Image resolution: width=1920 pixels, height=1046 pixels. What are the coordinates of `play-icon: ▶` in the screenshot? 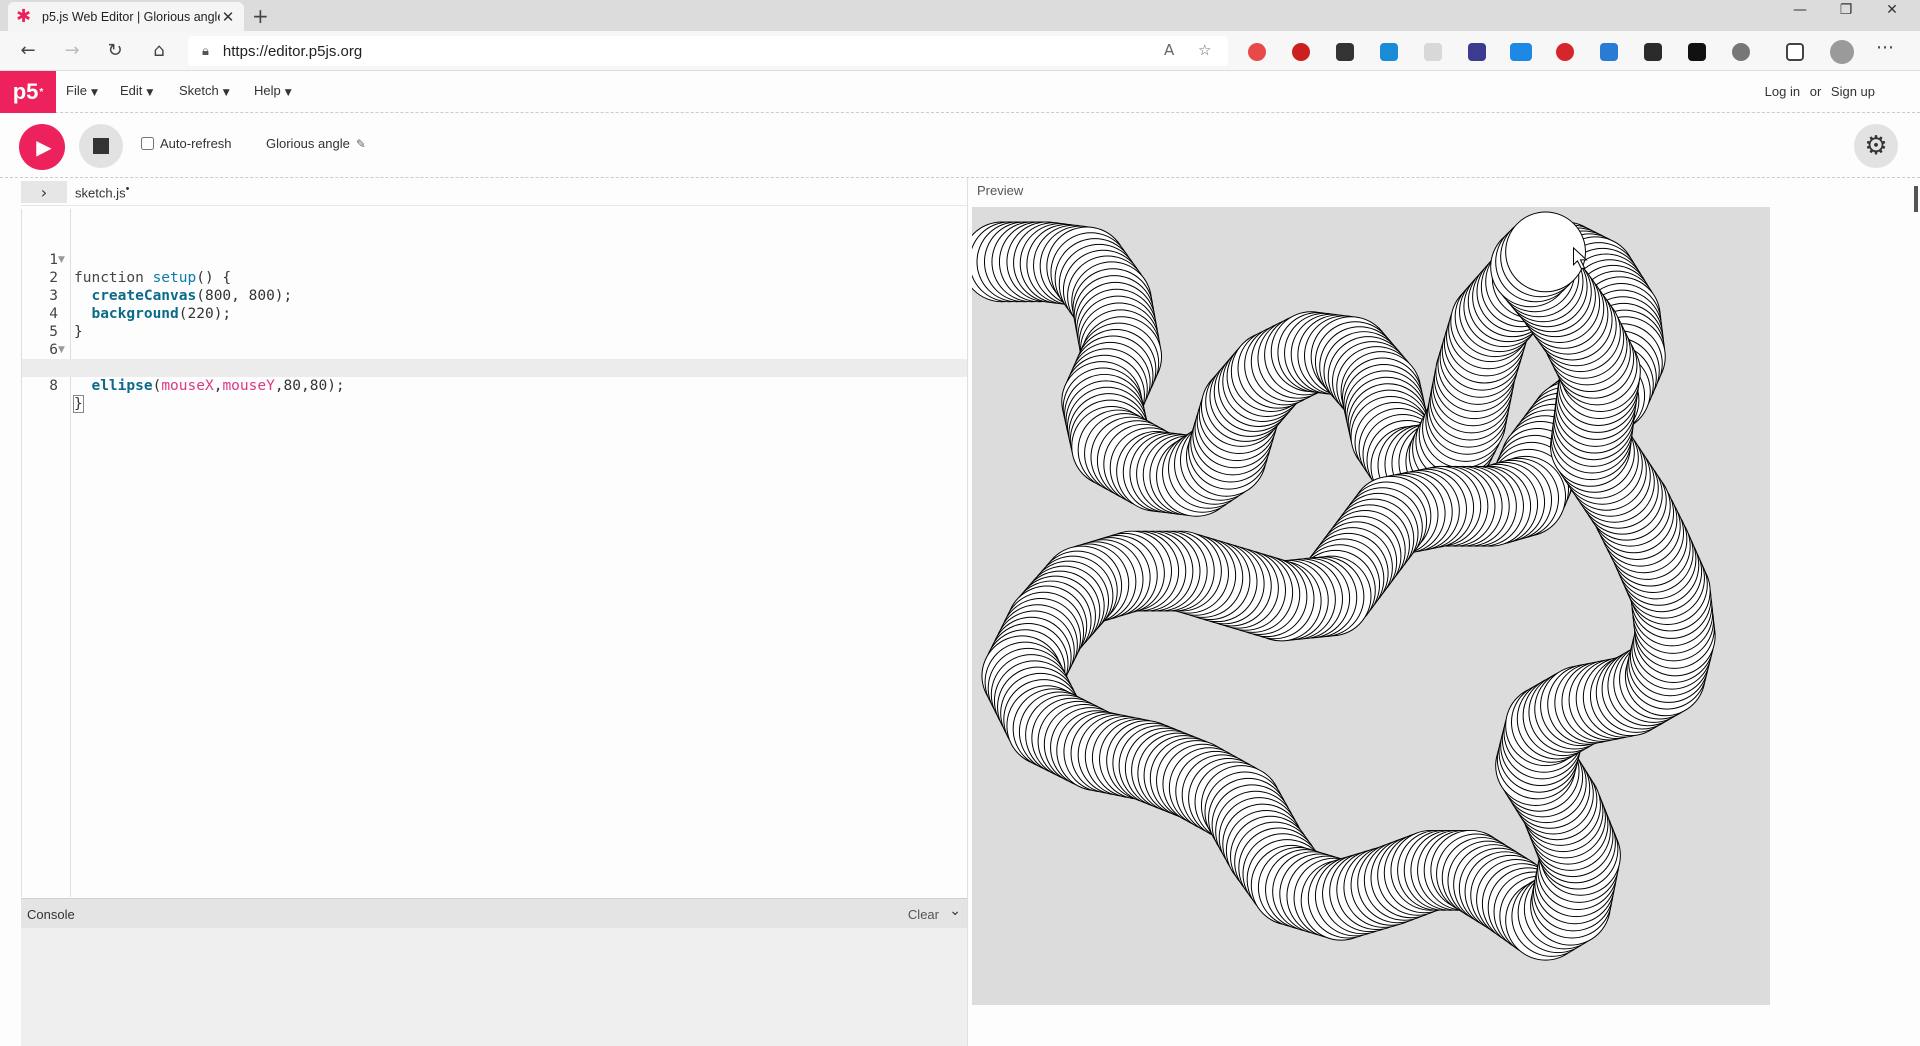 It's located at (44, 147).